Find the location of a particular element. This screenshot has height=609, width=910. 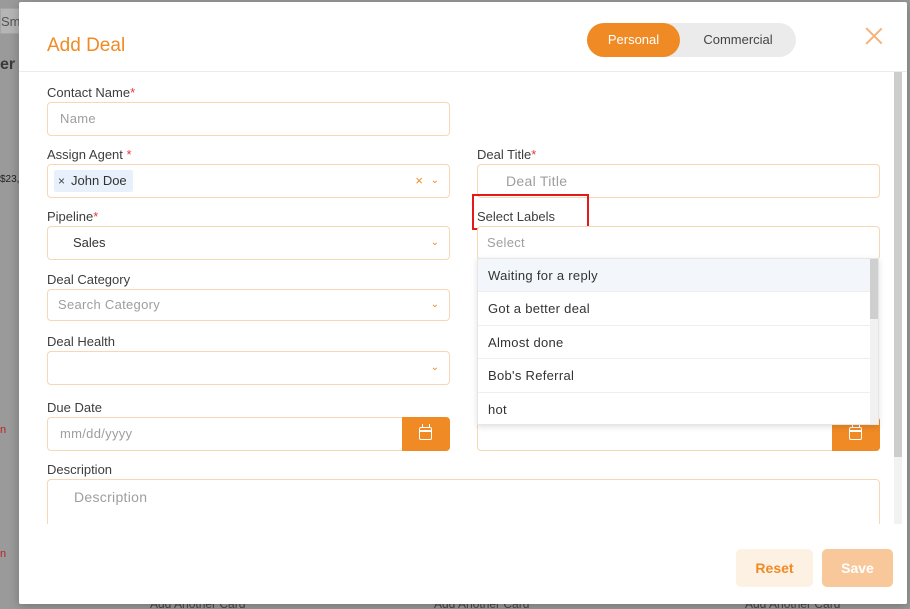

due-date-label: Due Date is located at coordinates (74, 407).